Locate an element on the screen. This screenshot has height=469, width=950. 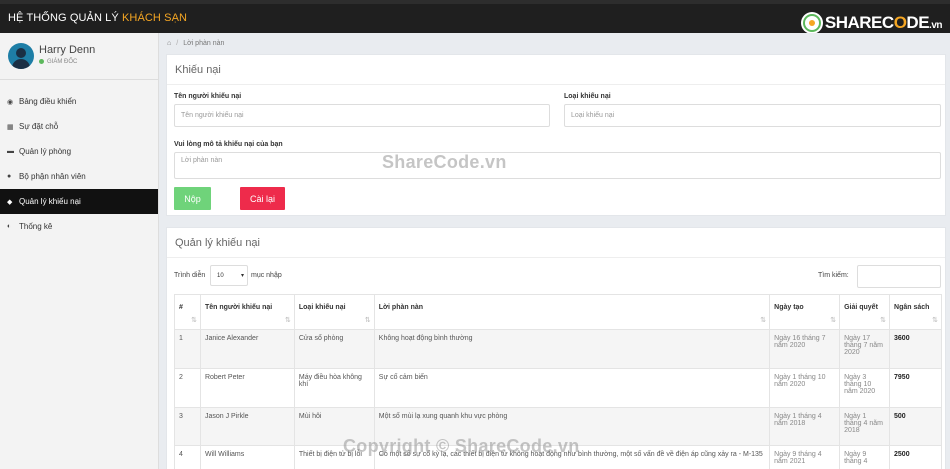
column-header-budget: Ngân sách ⇅ is located at coordinates (915, 312).